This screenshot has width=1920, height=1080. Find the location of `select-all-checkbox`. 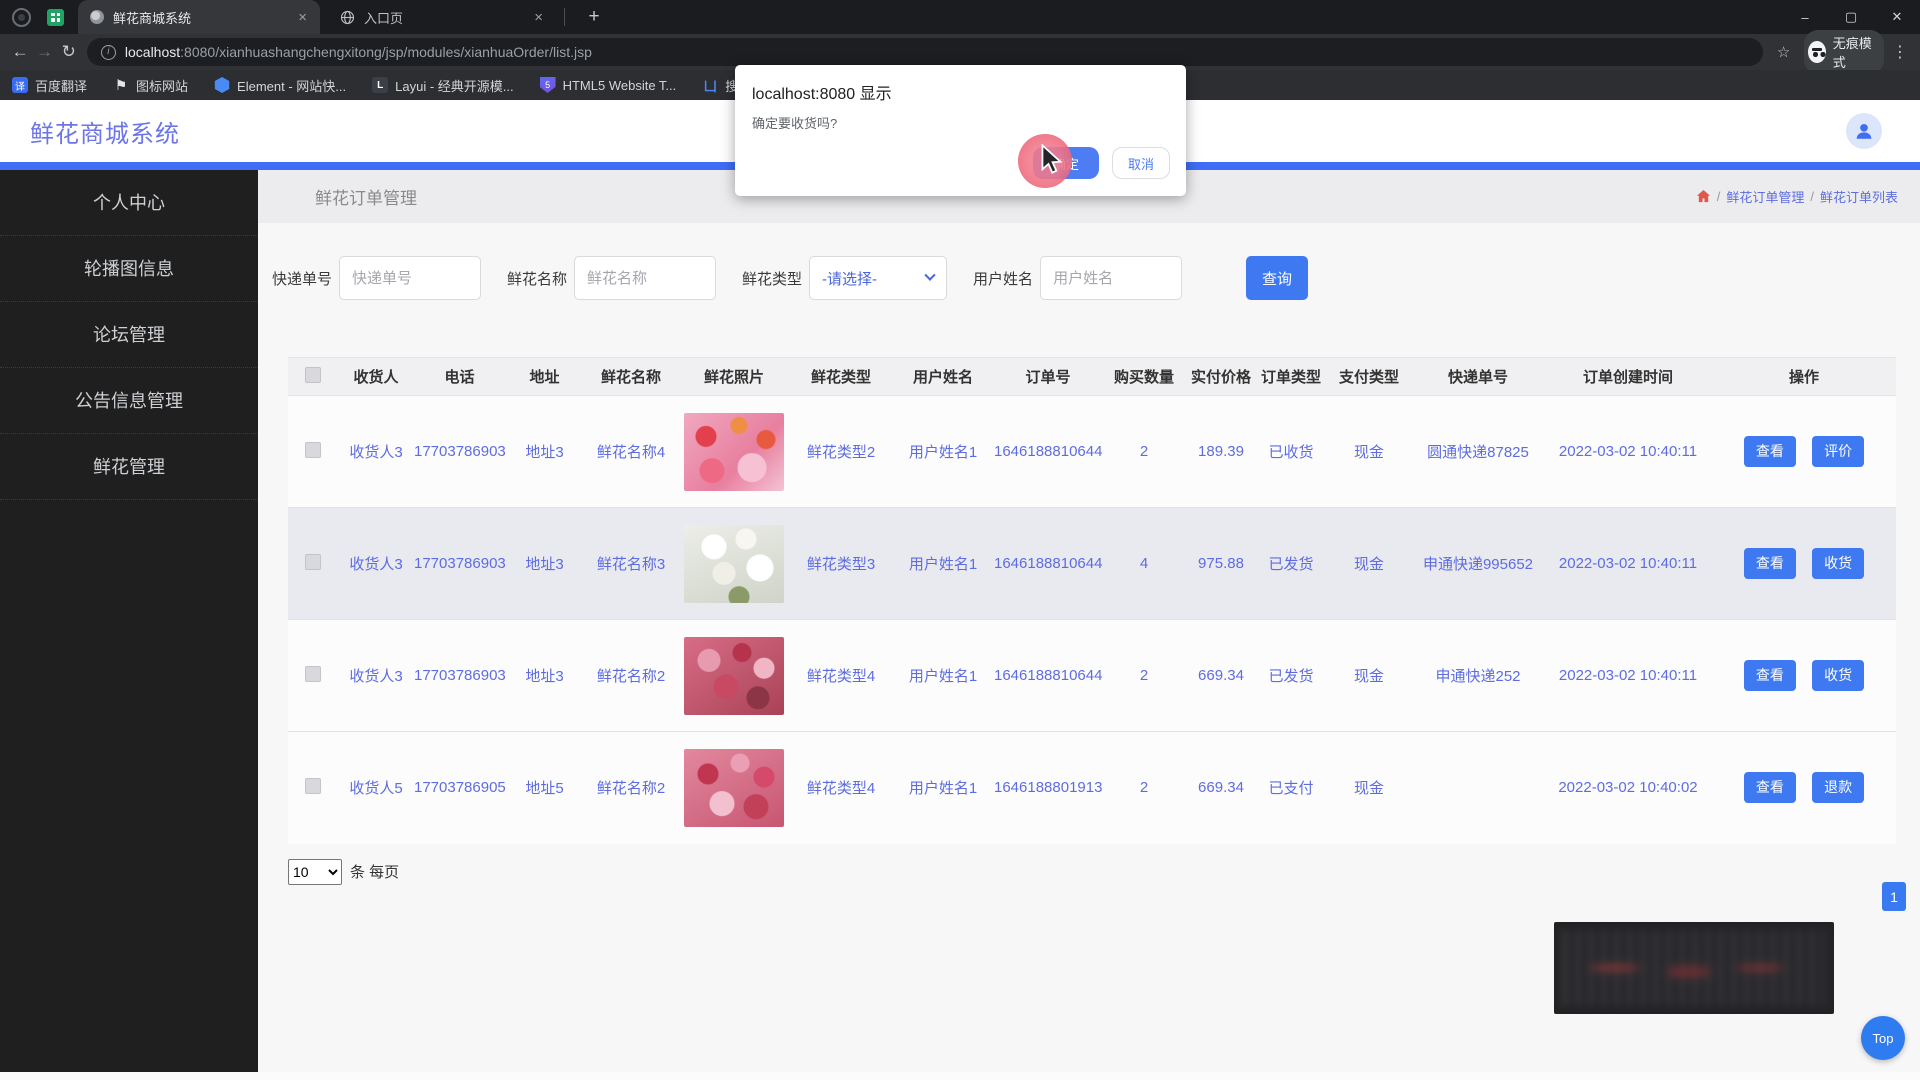

select-all-checkbox is located at coordinates (313, 374).